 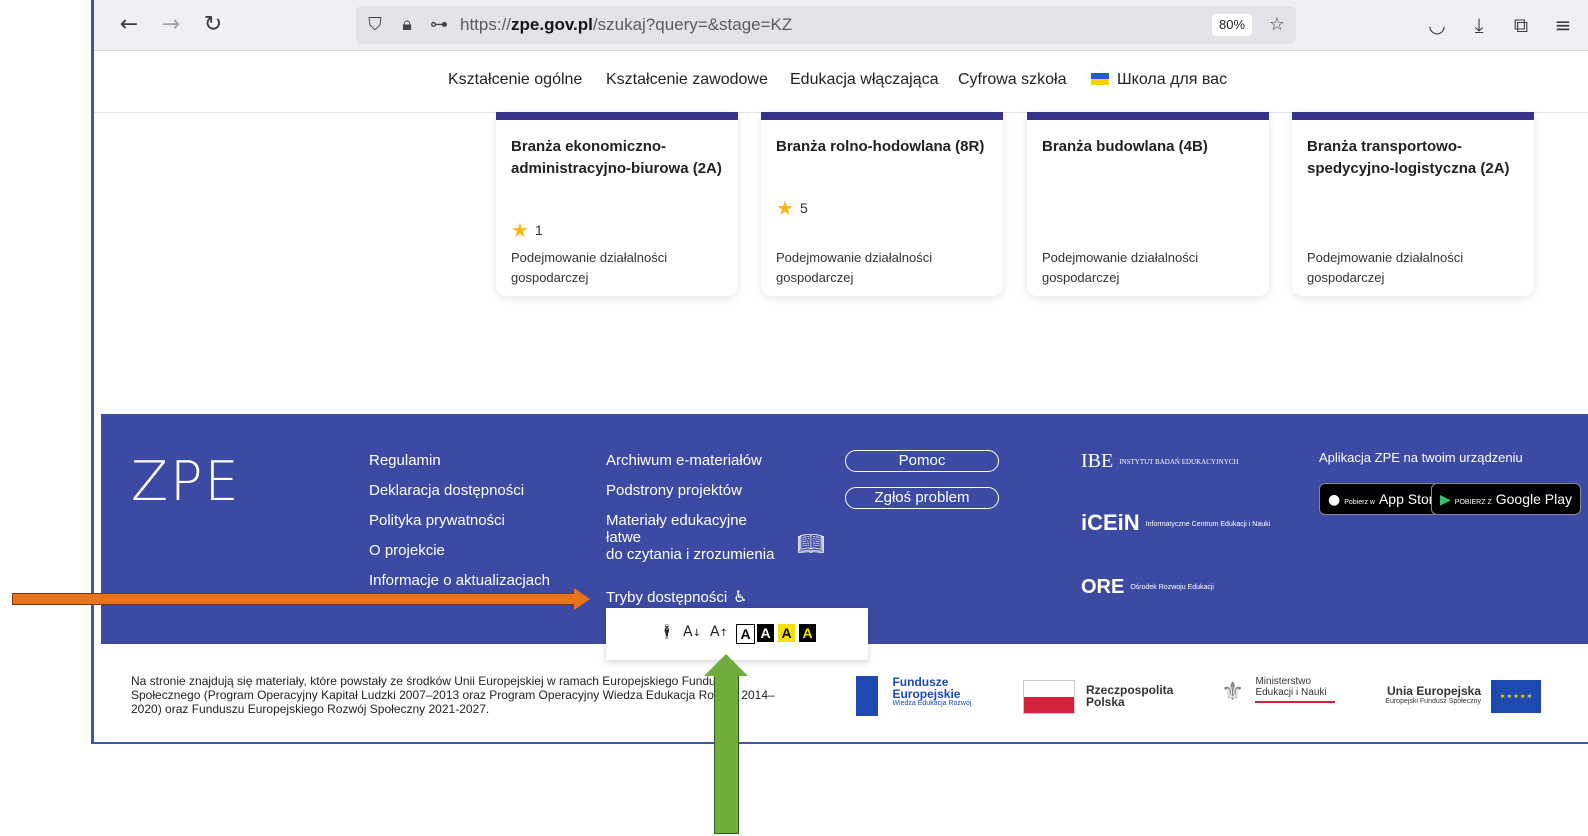 What do you see at coordinates (1437, 25) in the screenshot?
I see `pocket-icon: ◡` at bounding box center [1437, 25].